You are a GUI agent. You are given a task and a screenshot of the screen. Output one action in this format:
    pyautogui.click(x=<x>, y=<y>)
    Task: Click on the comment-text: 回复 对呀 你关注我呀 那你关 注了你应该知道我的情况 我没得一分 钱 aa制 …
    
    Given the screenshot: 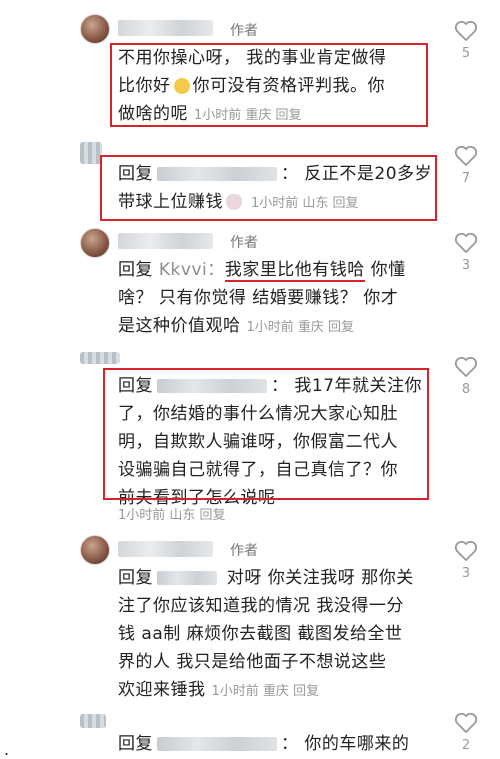 What is the action you would take?
    pyautogui.click(x=266, y=635)
    